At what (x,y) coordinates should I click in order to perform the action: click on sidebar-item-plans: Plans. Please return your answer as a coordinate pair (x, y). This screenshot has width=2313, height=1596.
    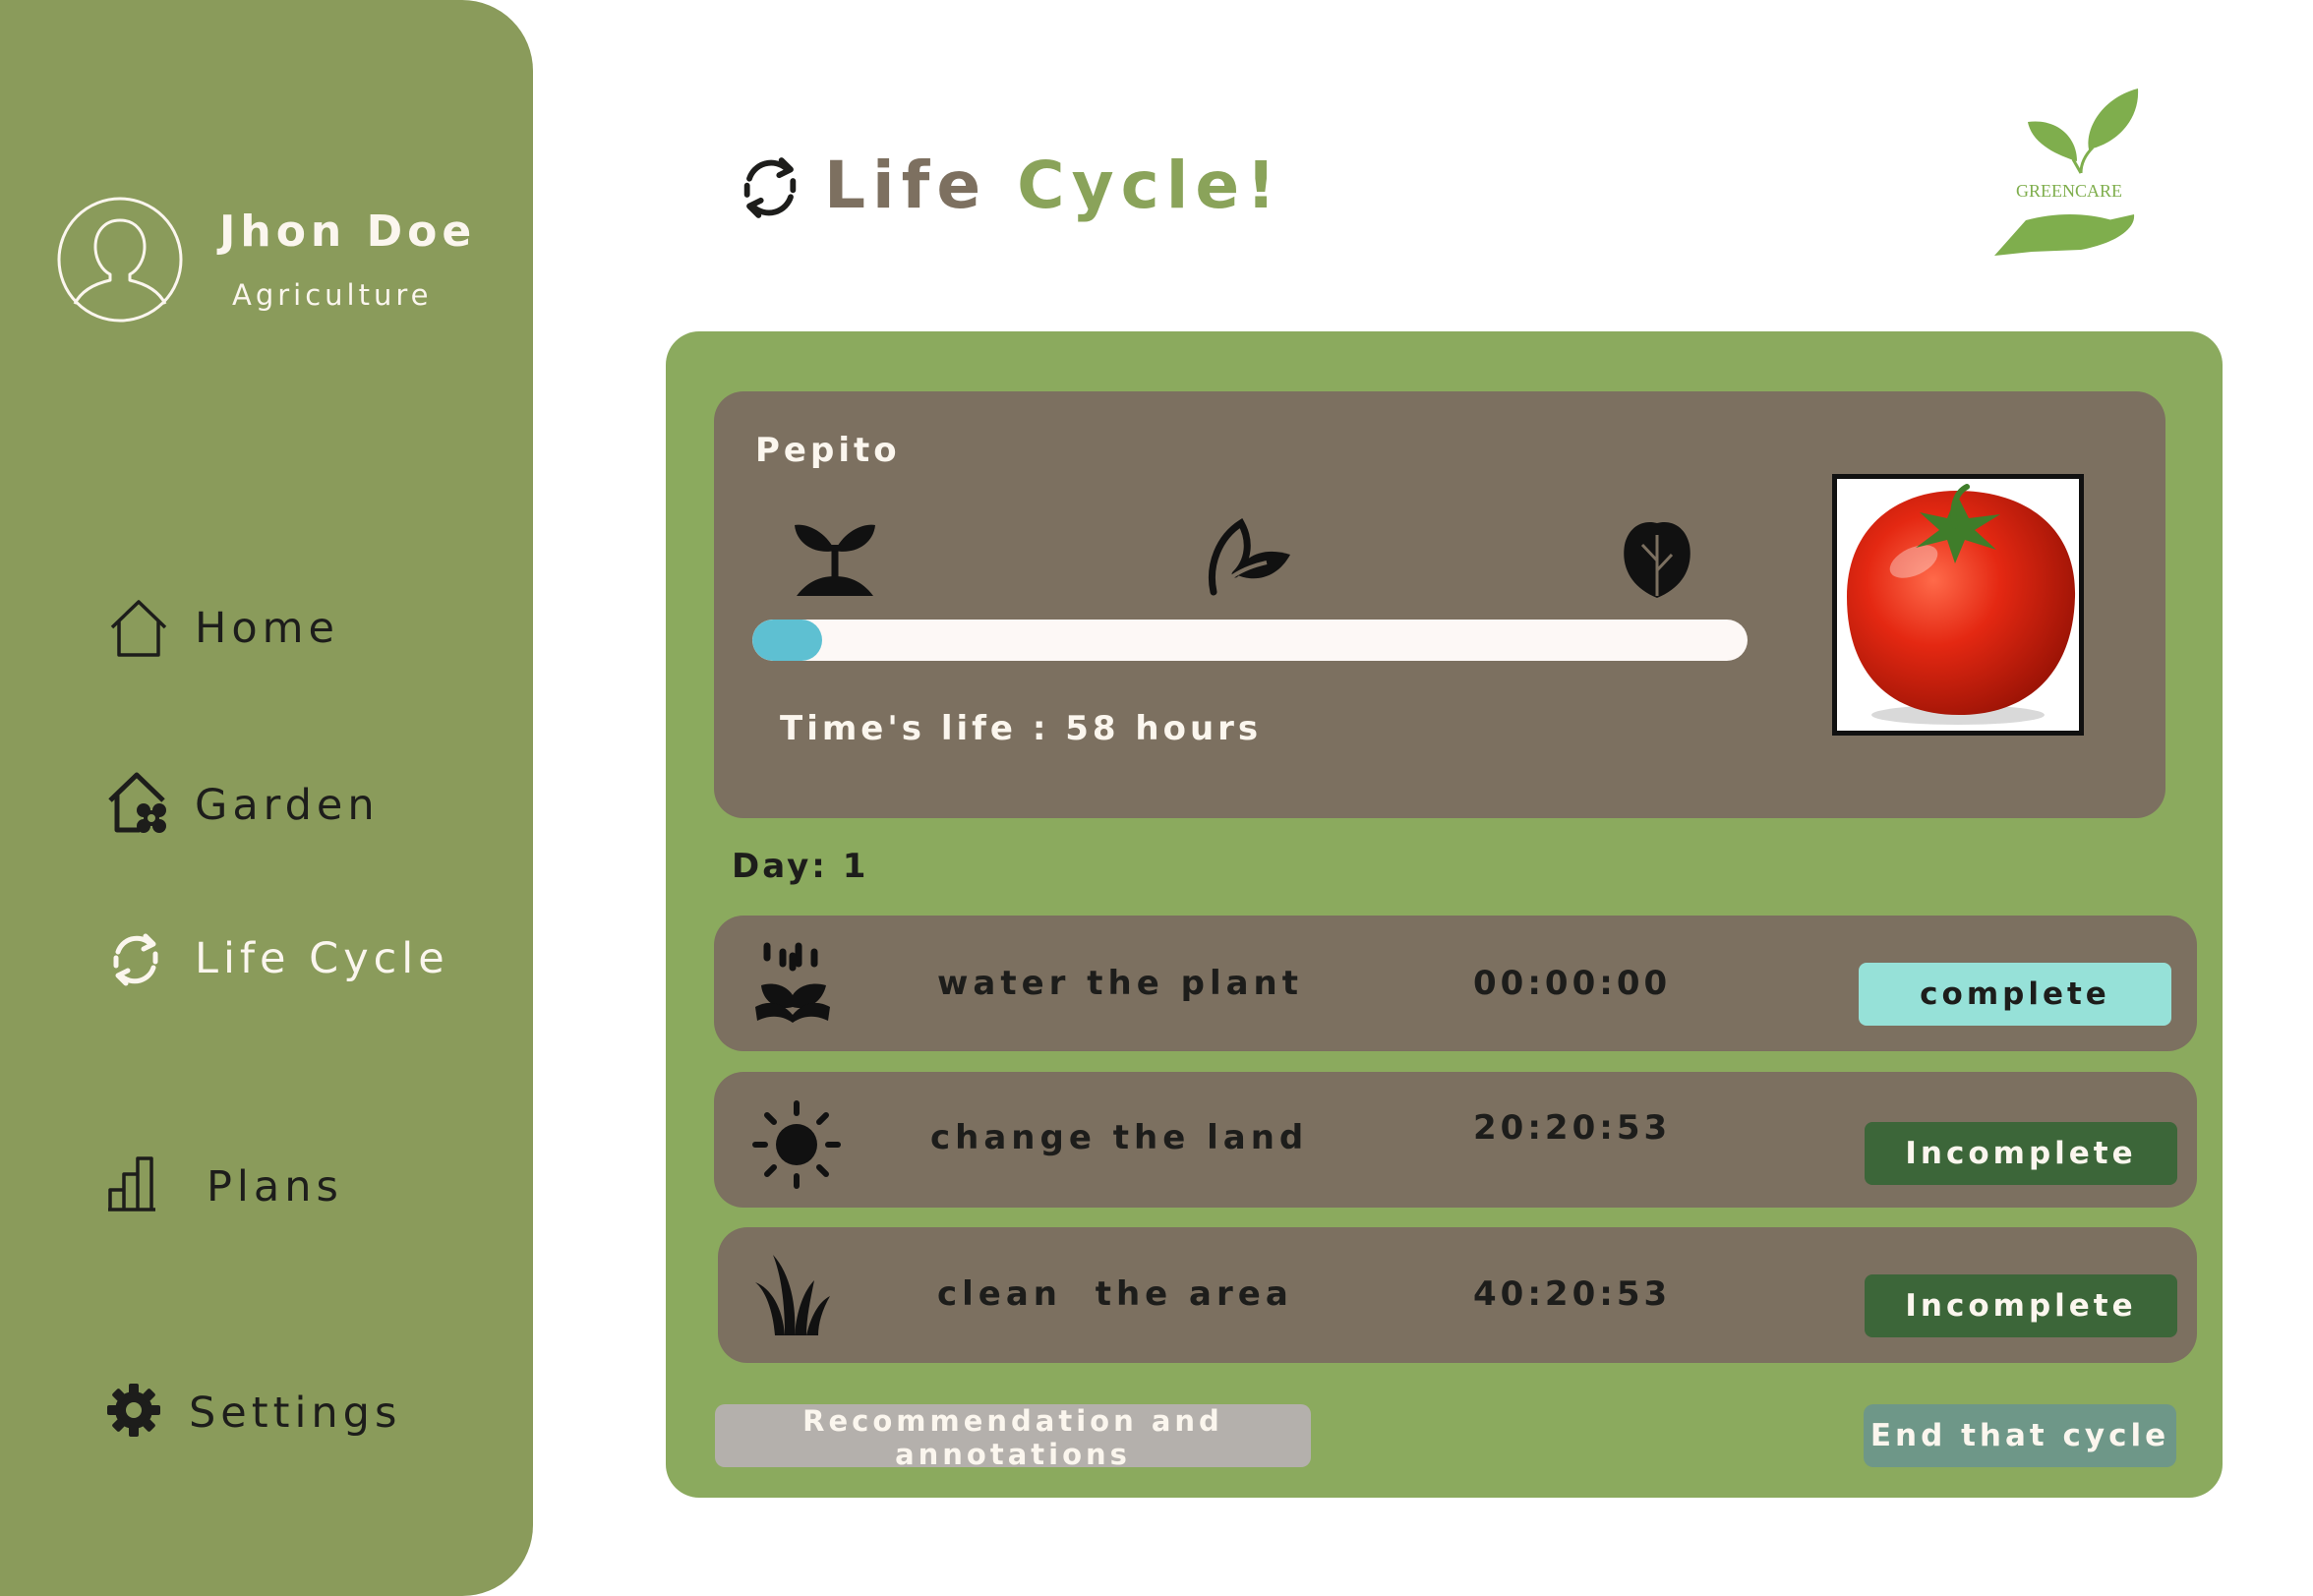
    Looking at the image, I should click on (304, 1188).